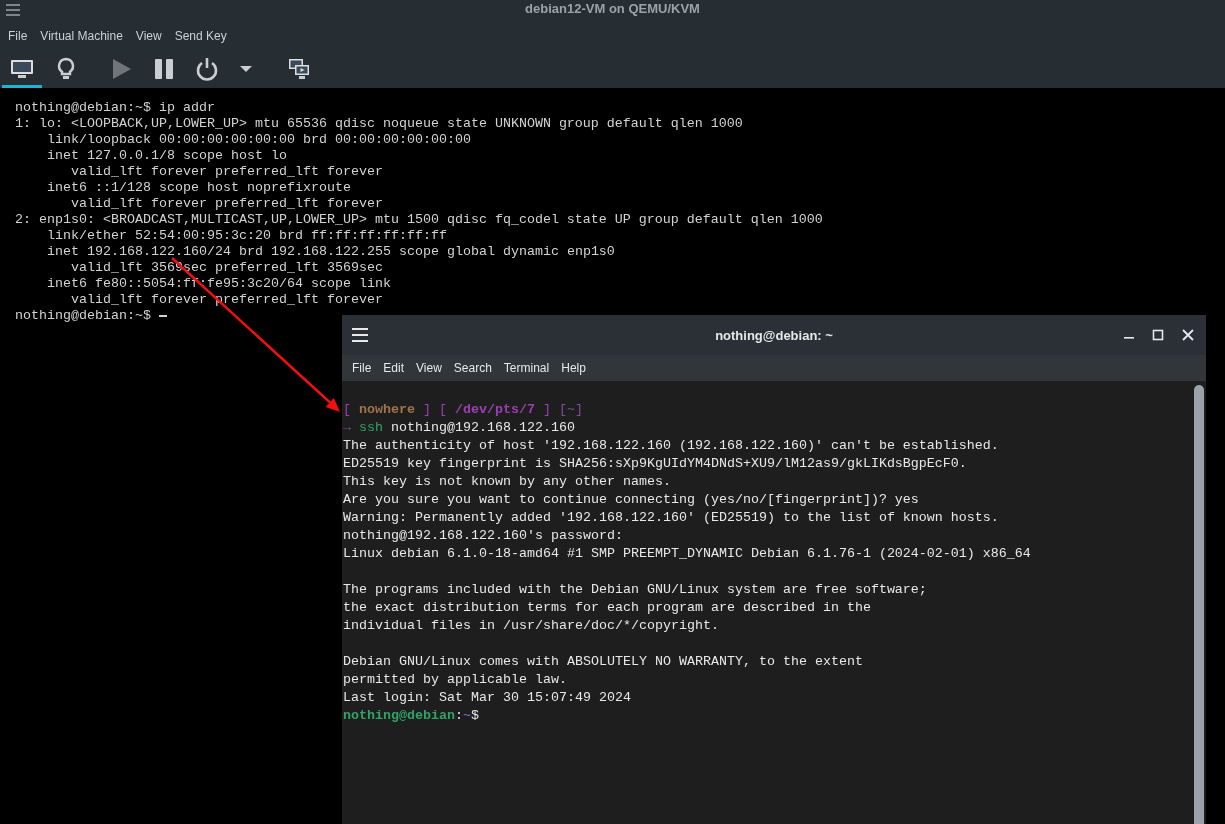 The image size is (1225, 824). I want to click on maximize-icon, so click(1158, 335).